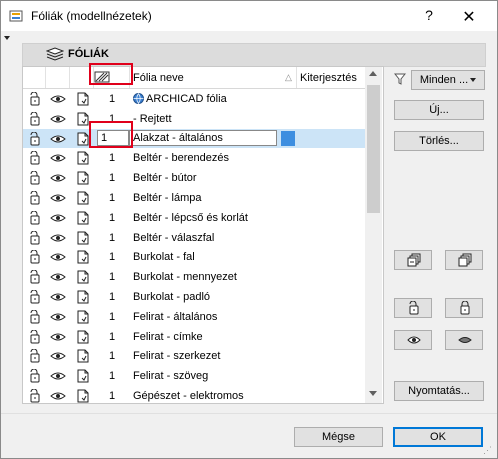  Describe the element at coordinates (413, 260) in the screenshot. I see `copy-layer-settings-button` at that location.